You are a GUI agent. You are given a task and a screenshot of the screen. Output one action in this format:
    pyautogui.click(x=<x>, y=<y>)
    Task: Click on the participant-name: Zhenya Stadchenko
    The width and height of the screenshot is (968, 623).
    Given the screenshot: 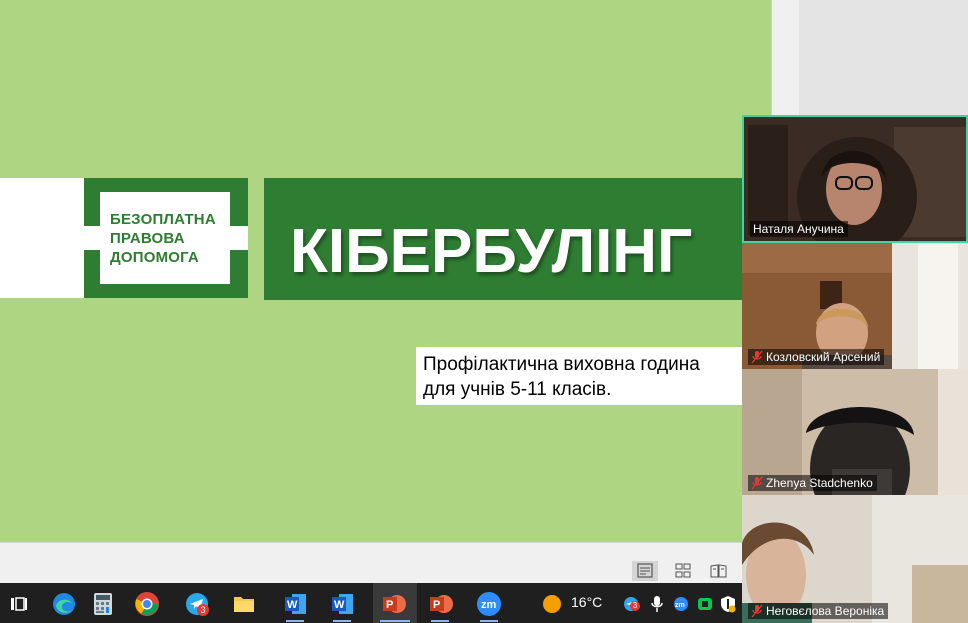 What is the action you would take?
    pyautogui.click(x=819, y=483)
    